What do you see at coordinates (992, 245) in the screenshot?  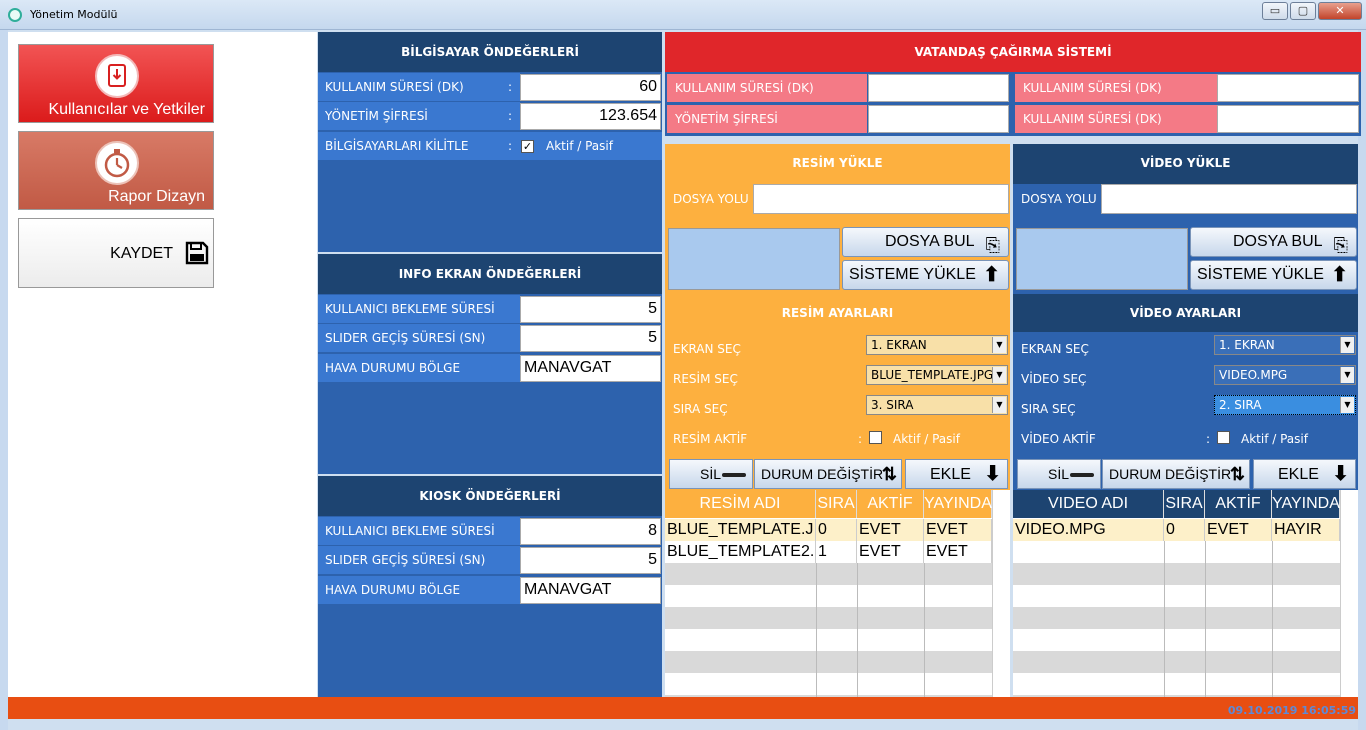 I see `file-refresh-icon: ⎘` at bounding box center [992, 245].